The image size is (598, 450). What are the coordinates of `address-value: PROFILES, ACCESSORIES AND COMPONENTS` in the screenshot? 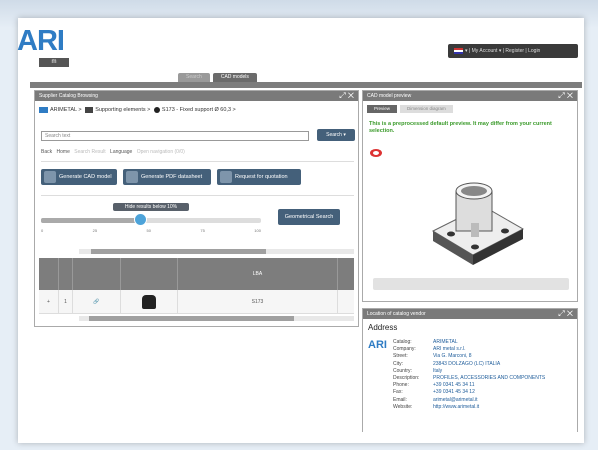 It's located at (489, 378).